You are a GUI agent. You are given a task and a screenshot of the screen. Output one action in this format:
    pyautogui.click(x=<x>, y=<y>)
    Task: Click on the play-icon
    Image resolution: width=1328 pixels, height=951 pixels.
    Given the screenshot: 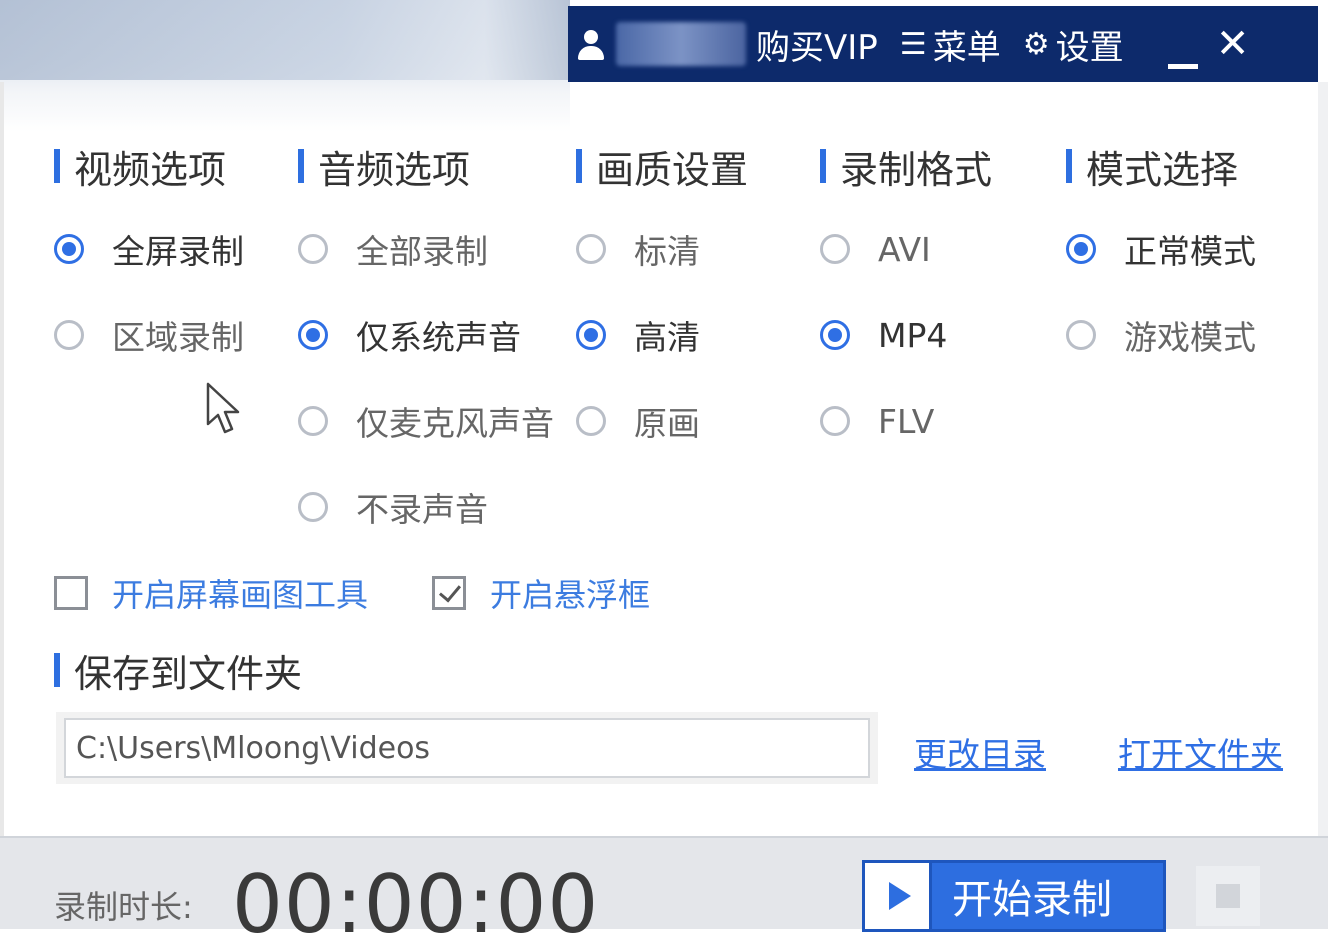 What is the action you would take?
    pyautogui.click(x=900, y=896)
    